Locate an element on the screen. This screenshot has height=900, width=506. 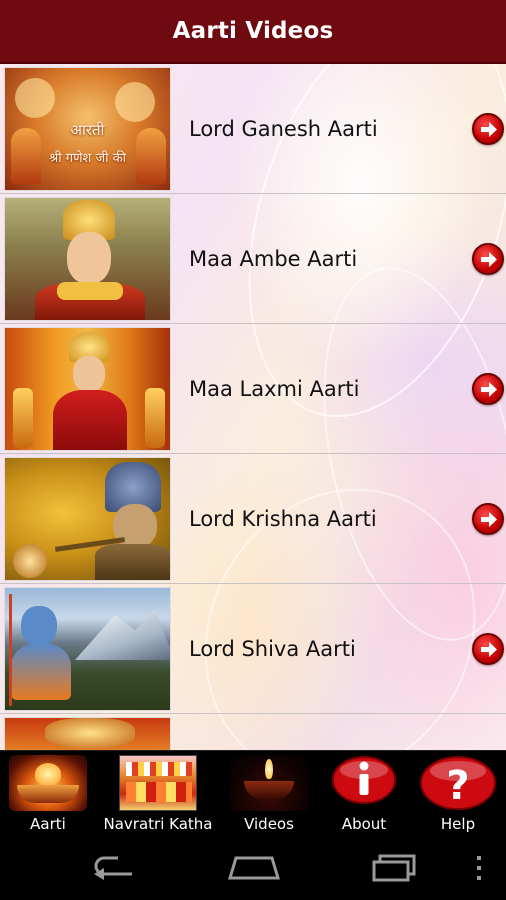
list-item-label: Lord Shiva Aarti is located at coordinates (272, 649).